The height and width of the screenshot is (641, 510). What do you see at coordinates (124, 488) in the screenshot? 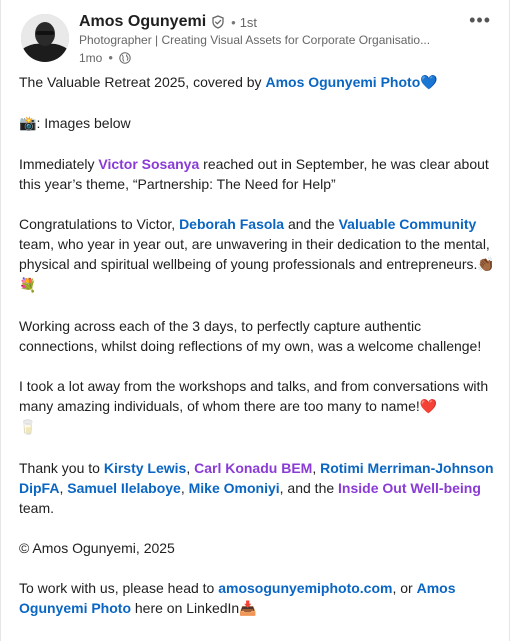
I see `mention-samuel-ilelaboye: Samuel Ilelaboye` at bounding box center [124, 488].